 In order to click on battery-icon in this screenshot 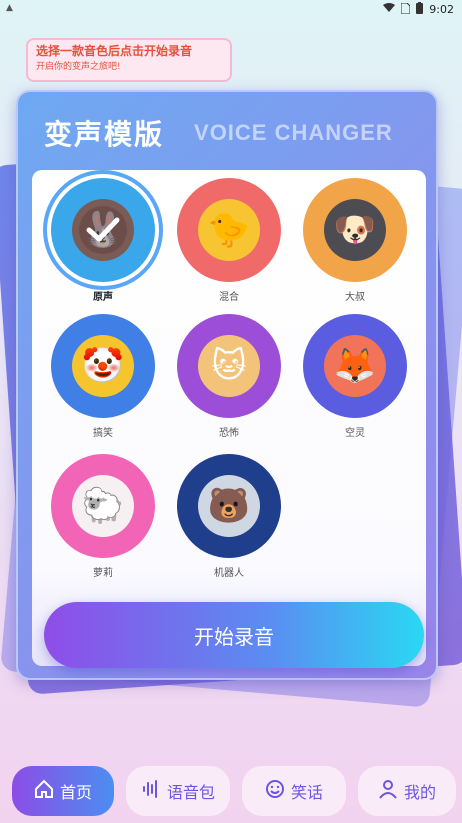, I will do `click(420, 9)`.